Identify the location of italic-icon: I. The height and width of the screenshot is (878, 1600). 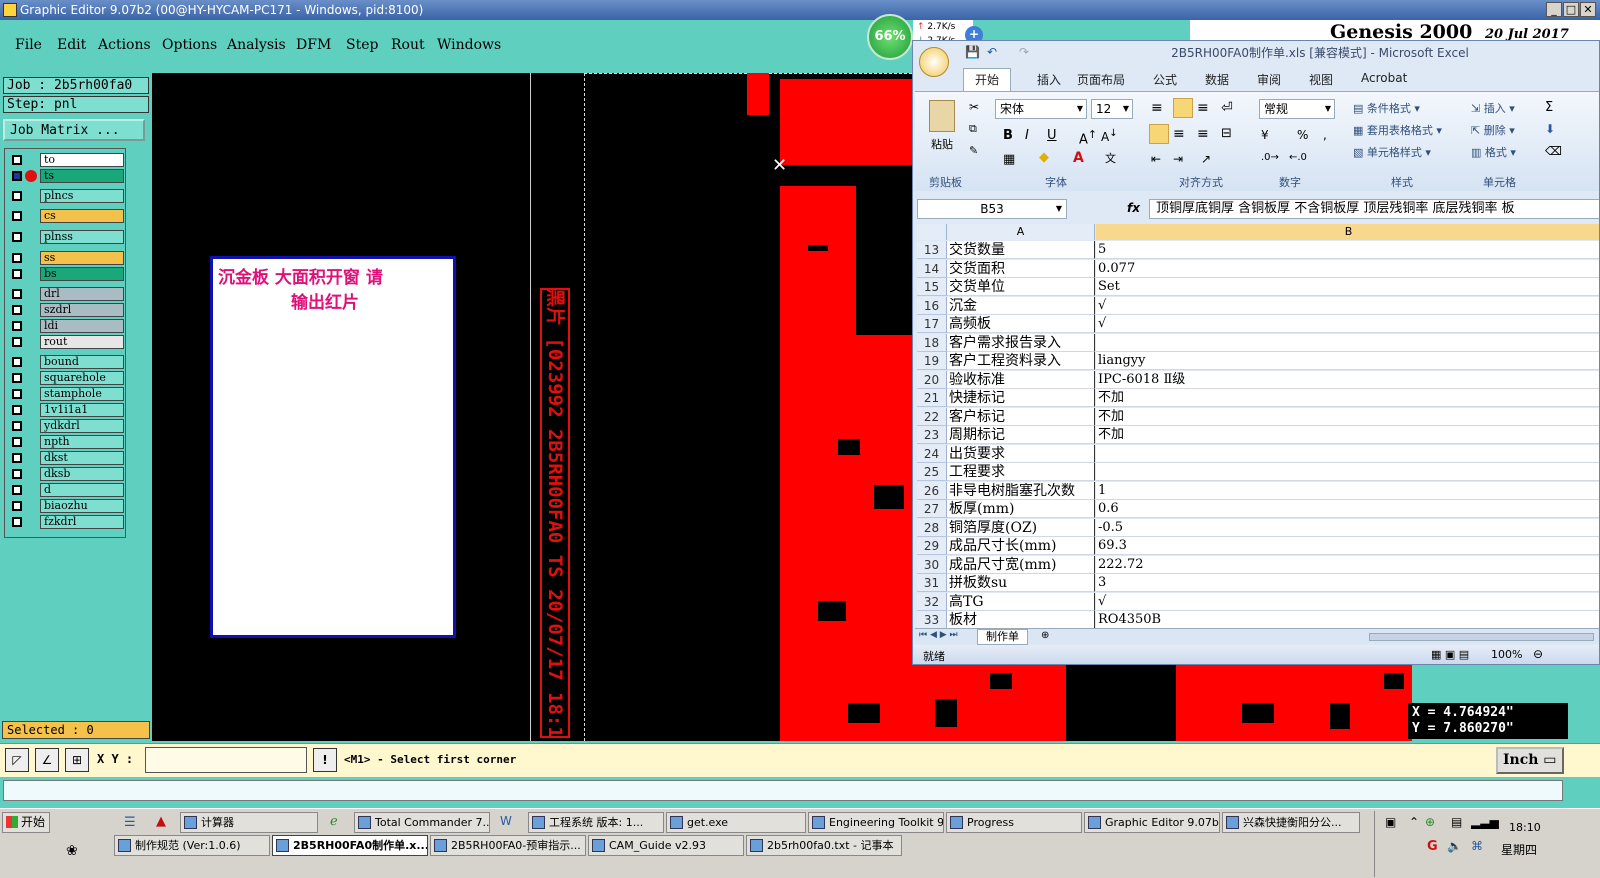
(1027, 135).